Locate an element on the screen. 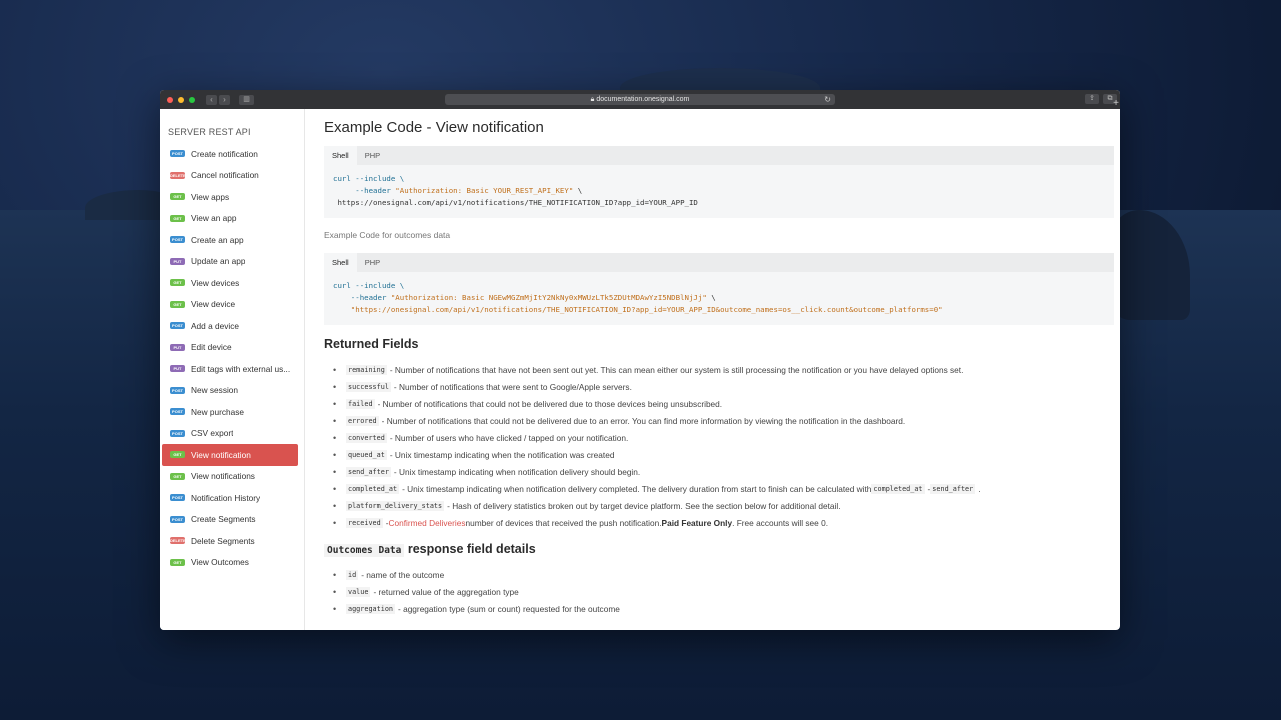 The image size is (1281, 720). sidebar-item-label: View Outcomes is located at coordinates (220, 562).